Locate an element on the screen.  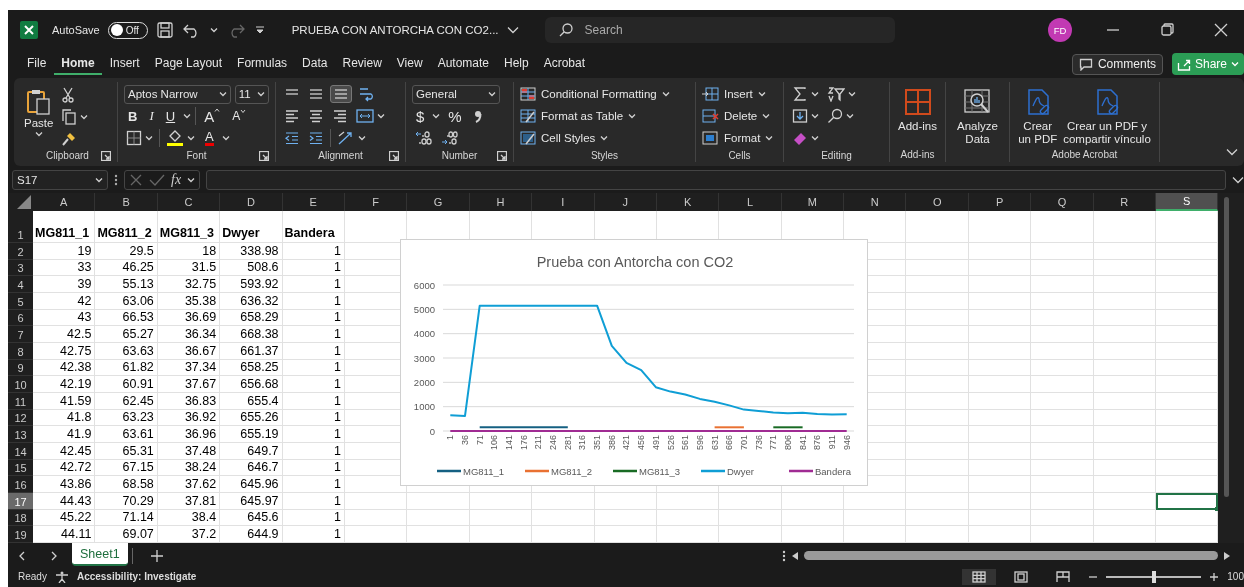
column-header: O is located at coordinates (937, 202).